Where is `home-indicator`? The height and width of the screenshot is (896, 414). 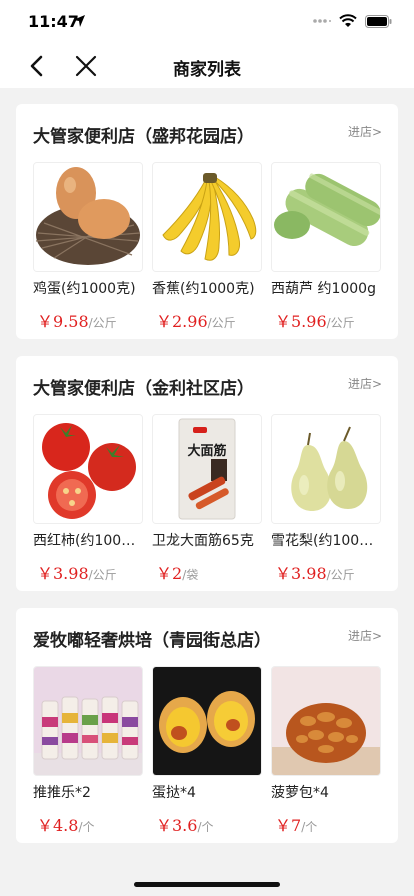
home-indicator is located at coordinates (207, 884).